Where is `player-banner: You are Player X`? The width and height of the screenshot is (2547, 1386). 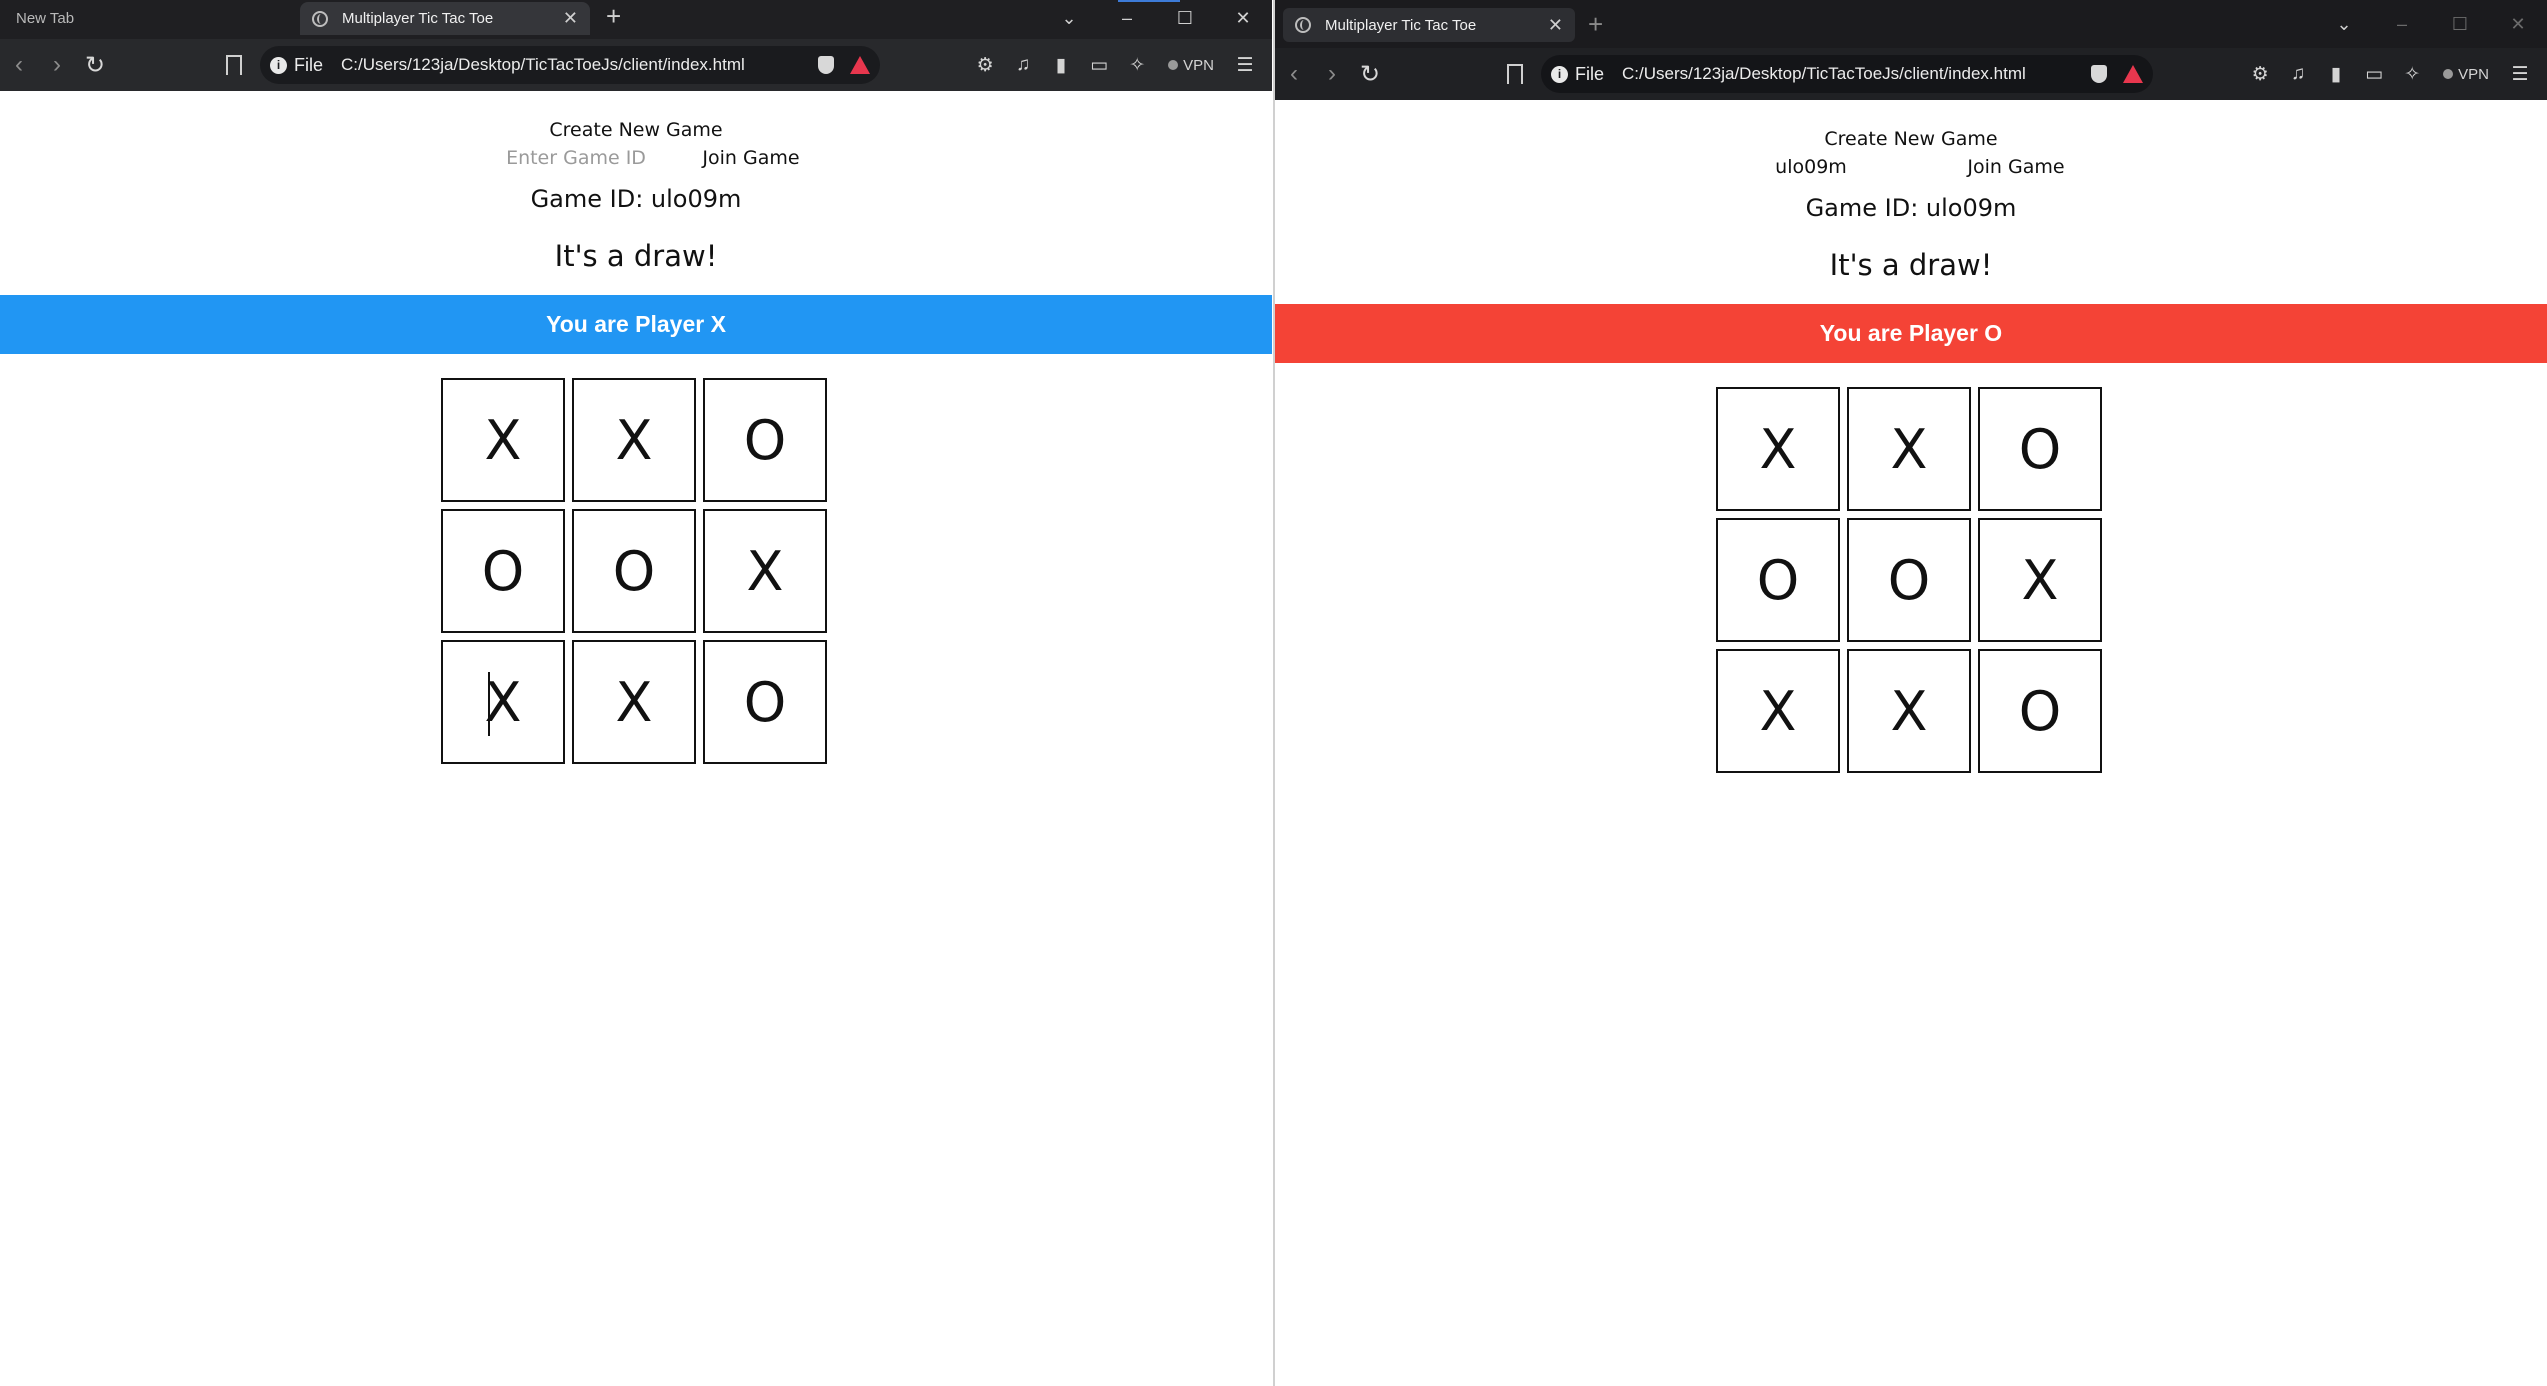 player-banner: You are Player X is located at coordinates (636, 324).